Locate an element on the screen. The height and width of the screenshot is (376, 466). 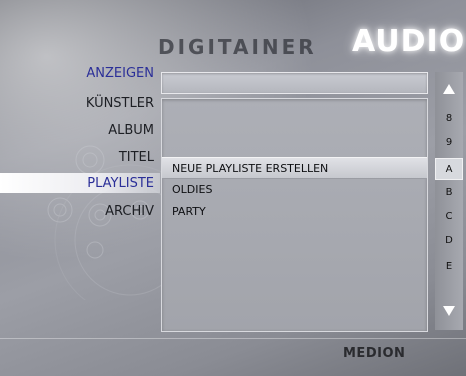
footer-divider is located at coordinates (233, 338).